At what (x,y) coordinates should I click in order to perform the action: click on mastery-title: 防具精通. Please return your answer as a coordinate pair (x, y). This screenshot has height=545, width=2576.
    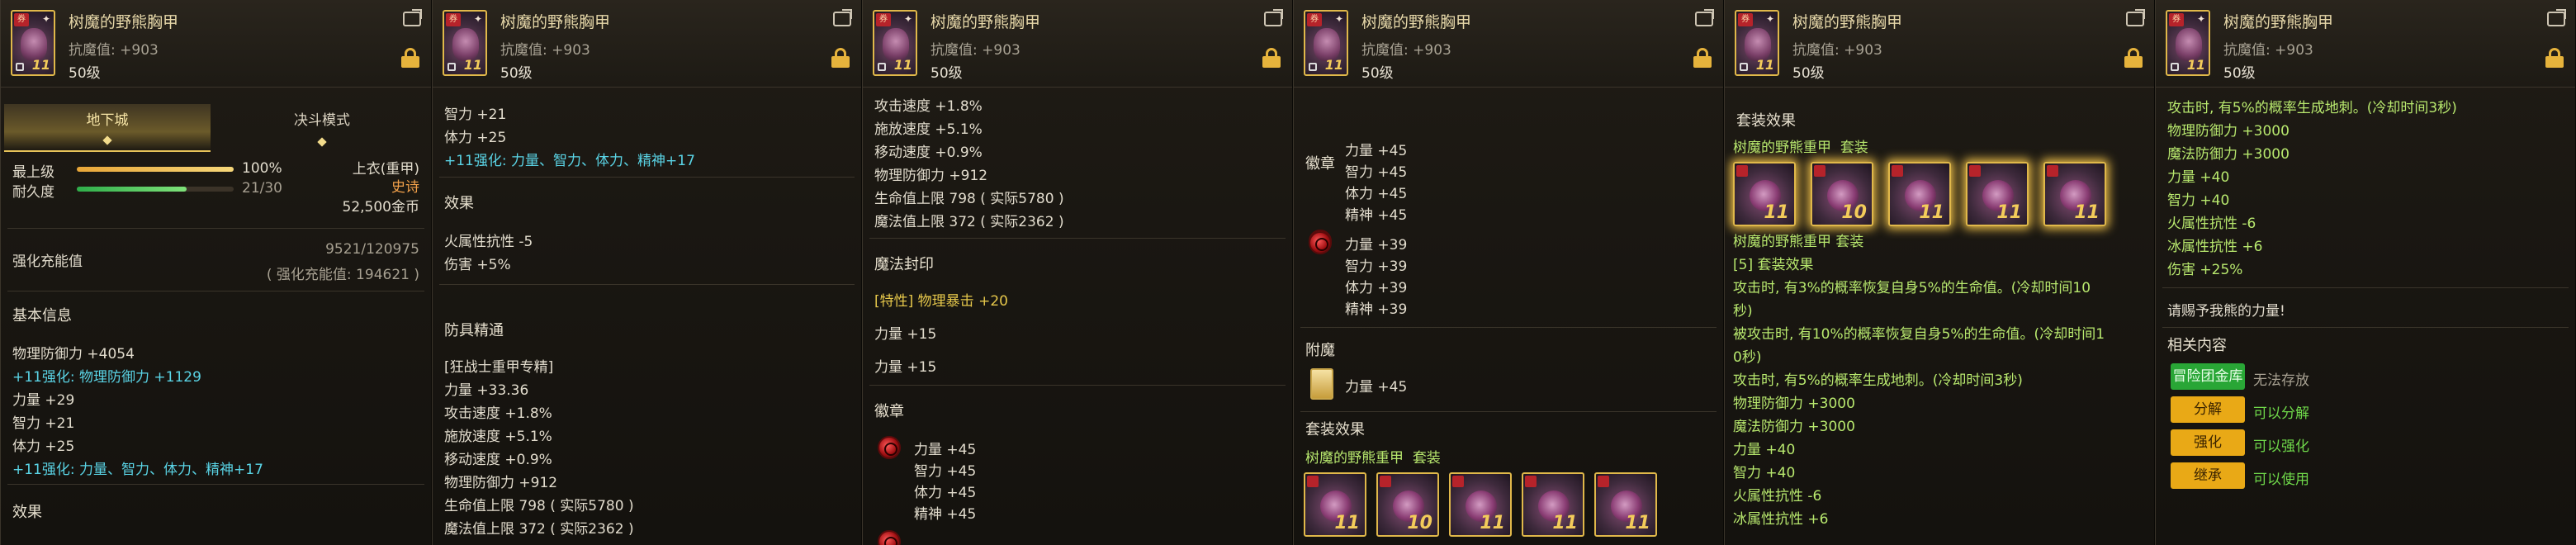
    Looking at the image, I should click on (474, 330).